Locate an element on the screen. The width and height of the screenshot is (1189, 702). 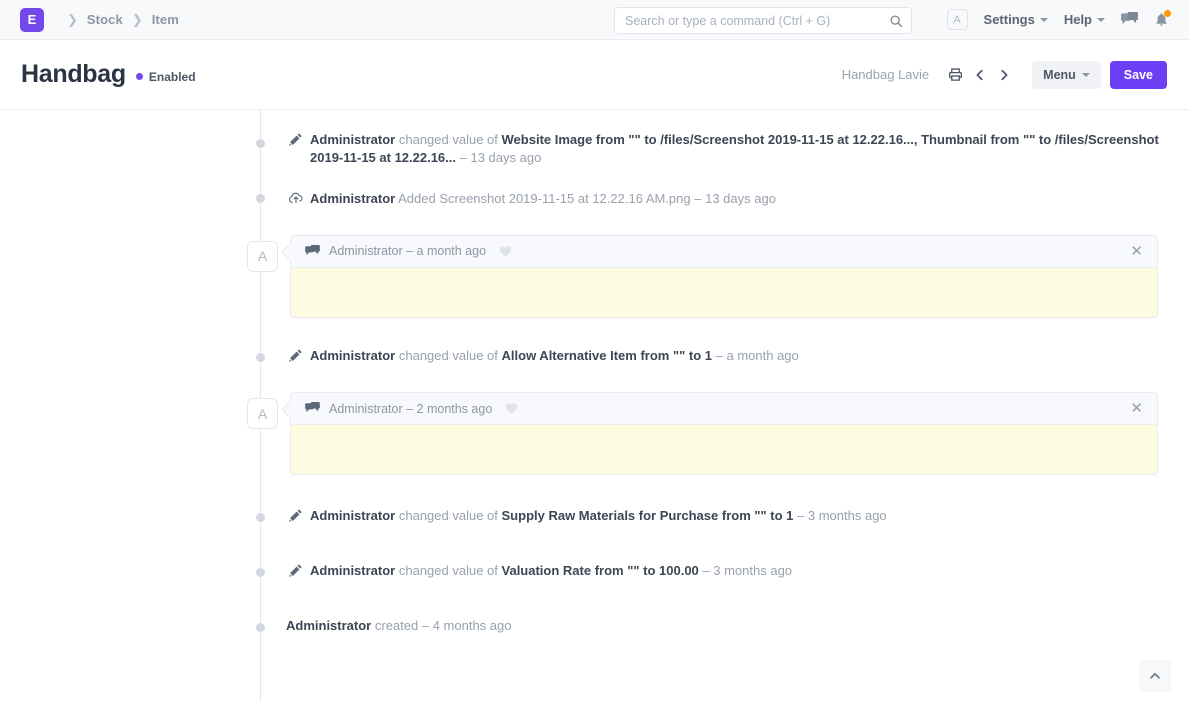
comment-box: Administrator – a month ago ✕ is located at coordinates (724, 276).